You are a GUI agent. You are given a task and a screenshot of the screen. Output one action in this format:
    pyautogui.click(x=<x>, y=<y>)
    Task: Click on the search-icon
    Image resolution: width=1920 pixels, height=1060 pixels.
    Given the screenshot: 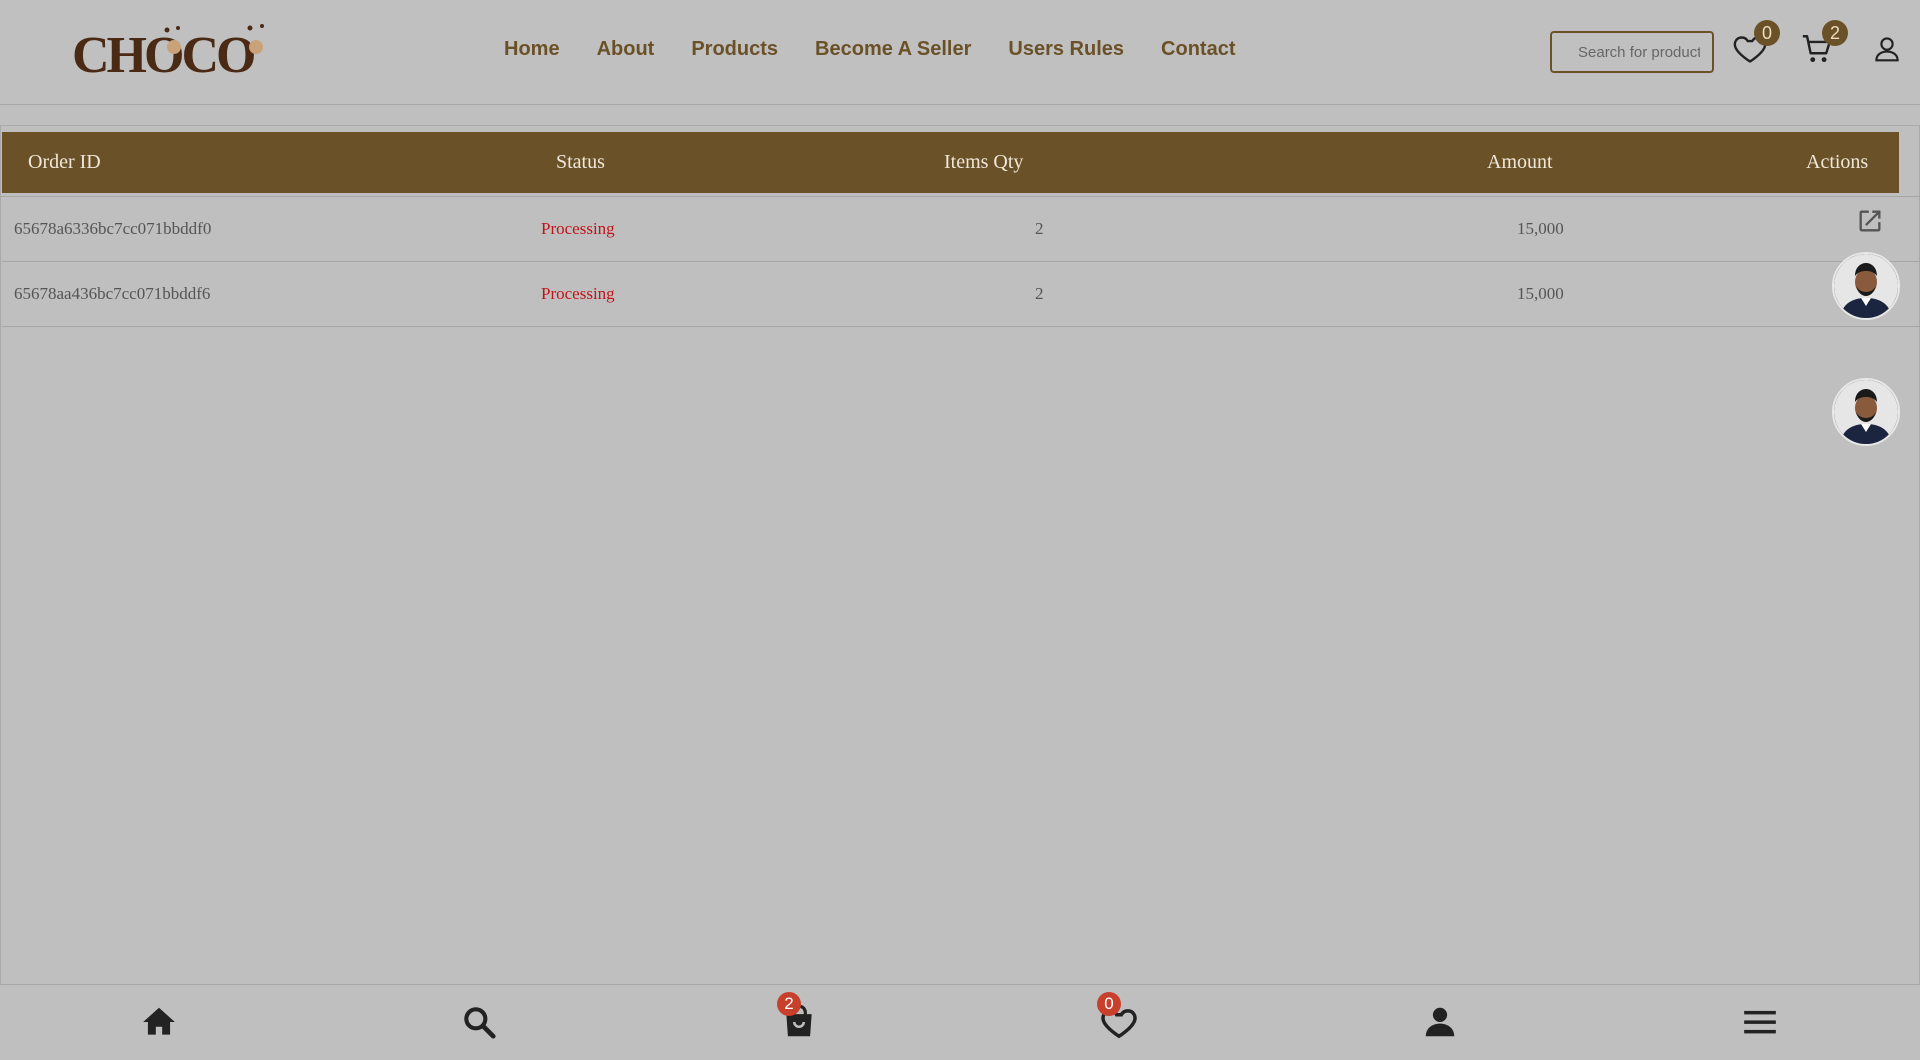 What is the action you would take?
    pyautogui.click(x=480, y=1023)
    